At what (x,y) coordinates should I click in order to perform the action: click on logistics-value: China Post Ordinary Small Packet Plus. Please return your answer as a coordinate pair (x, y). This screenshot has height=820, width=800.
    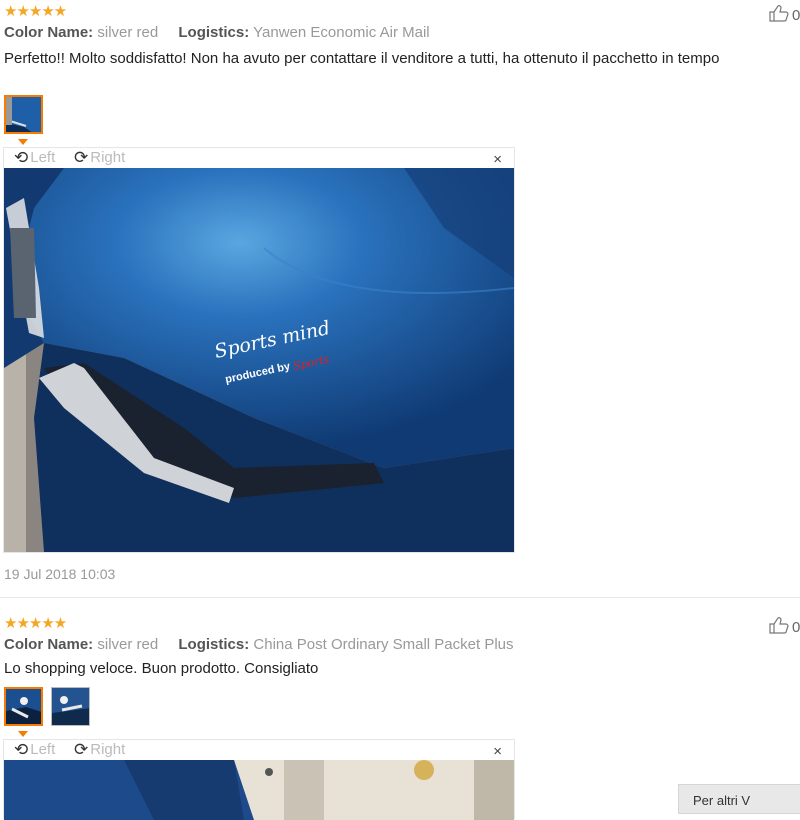
    Looking at the image, I should click on (383, 644).